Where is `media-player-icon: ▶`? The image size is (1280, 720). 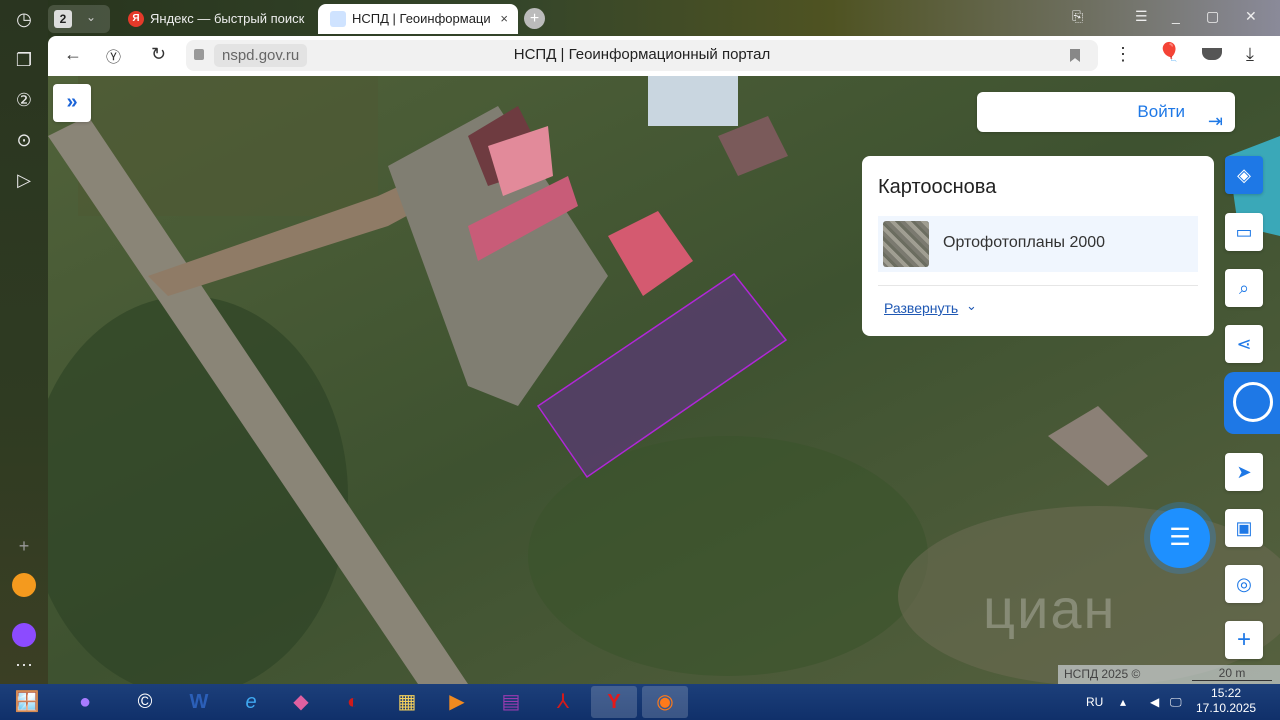
media-player-icon: ▶ is located at coordinates (457, 702).